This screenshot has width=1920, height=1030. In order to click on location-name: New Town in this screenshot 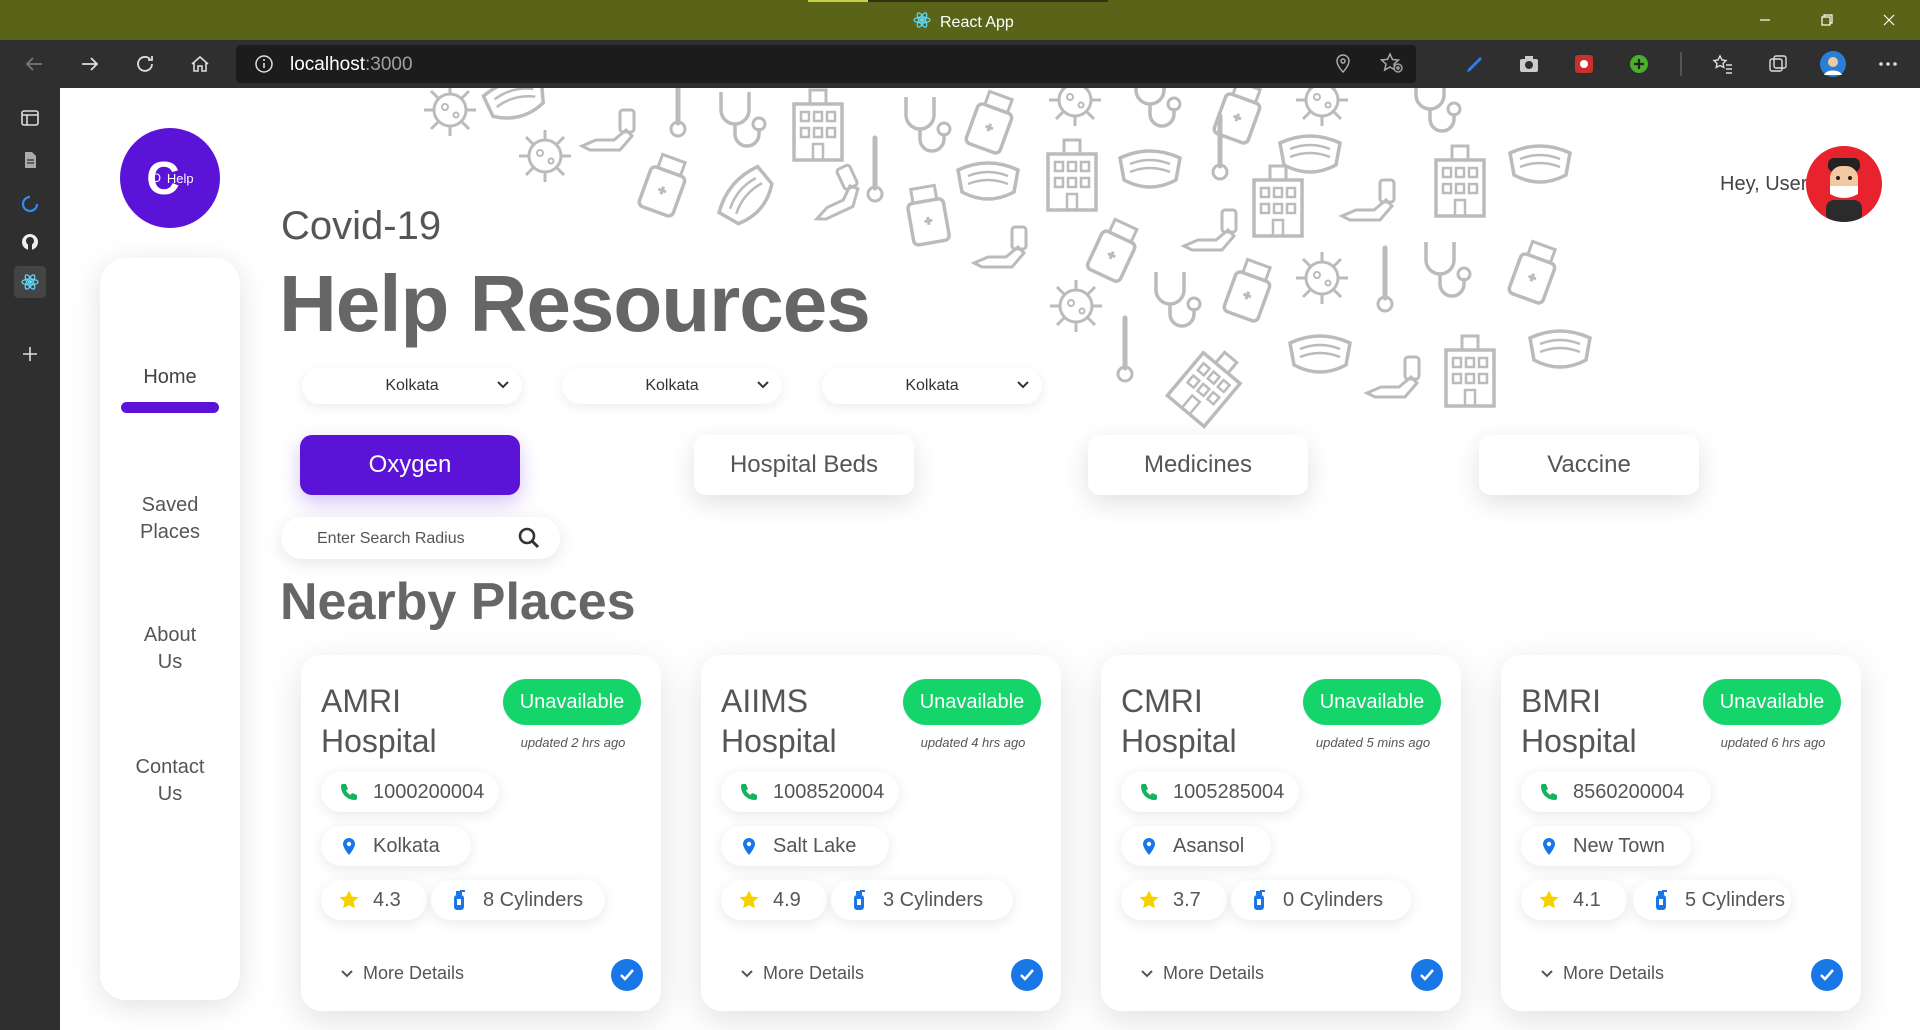, I will do `click(1619, 845)`.